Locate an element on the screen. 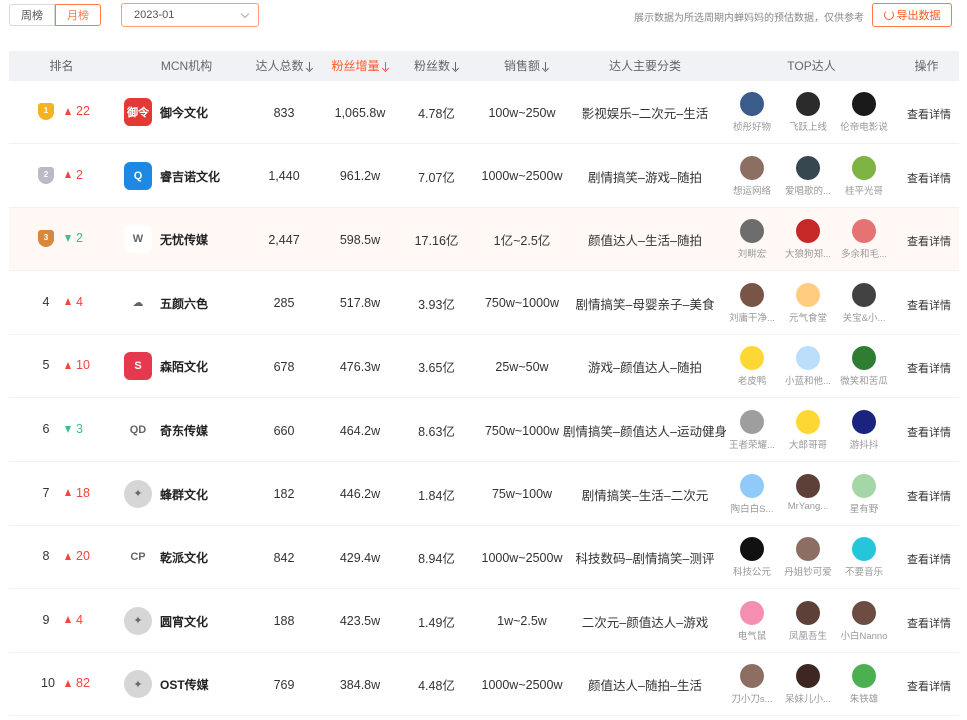 This screenshot has width=967, height=720. top-talent: 想运网络 is located at coordinates (752, 176).